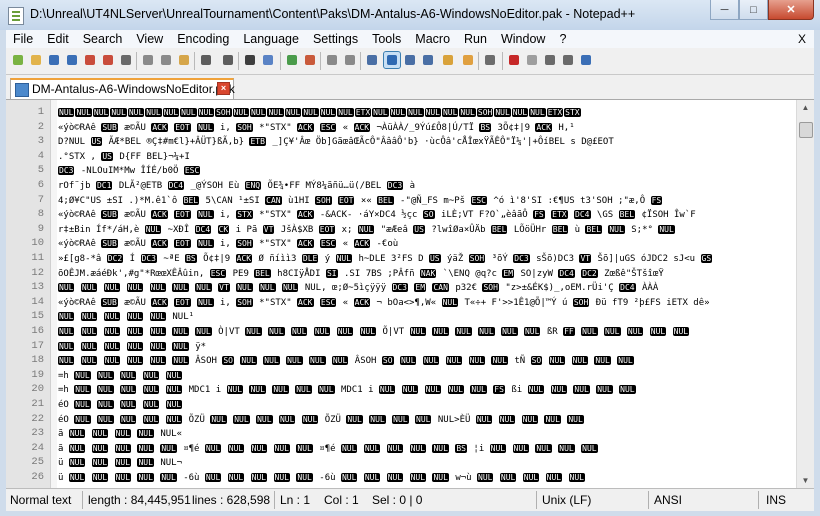 This screenshot has width=820, height=516. Describe the element at coordinates (428, 60) in the screenshot. I see `document-map-icon` at that location.